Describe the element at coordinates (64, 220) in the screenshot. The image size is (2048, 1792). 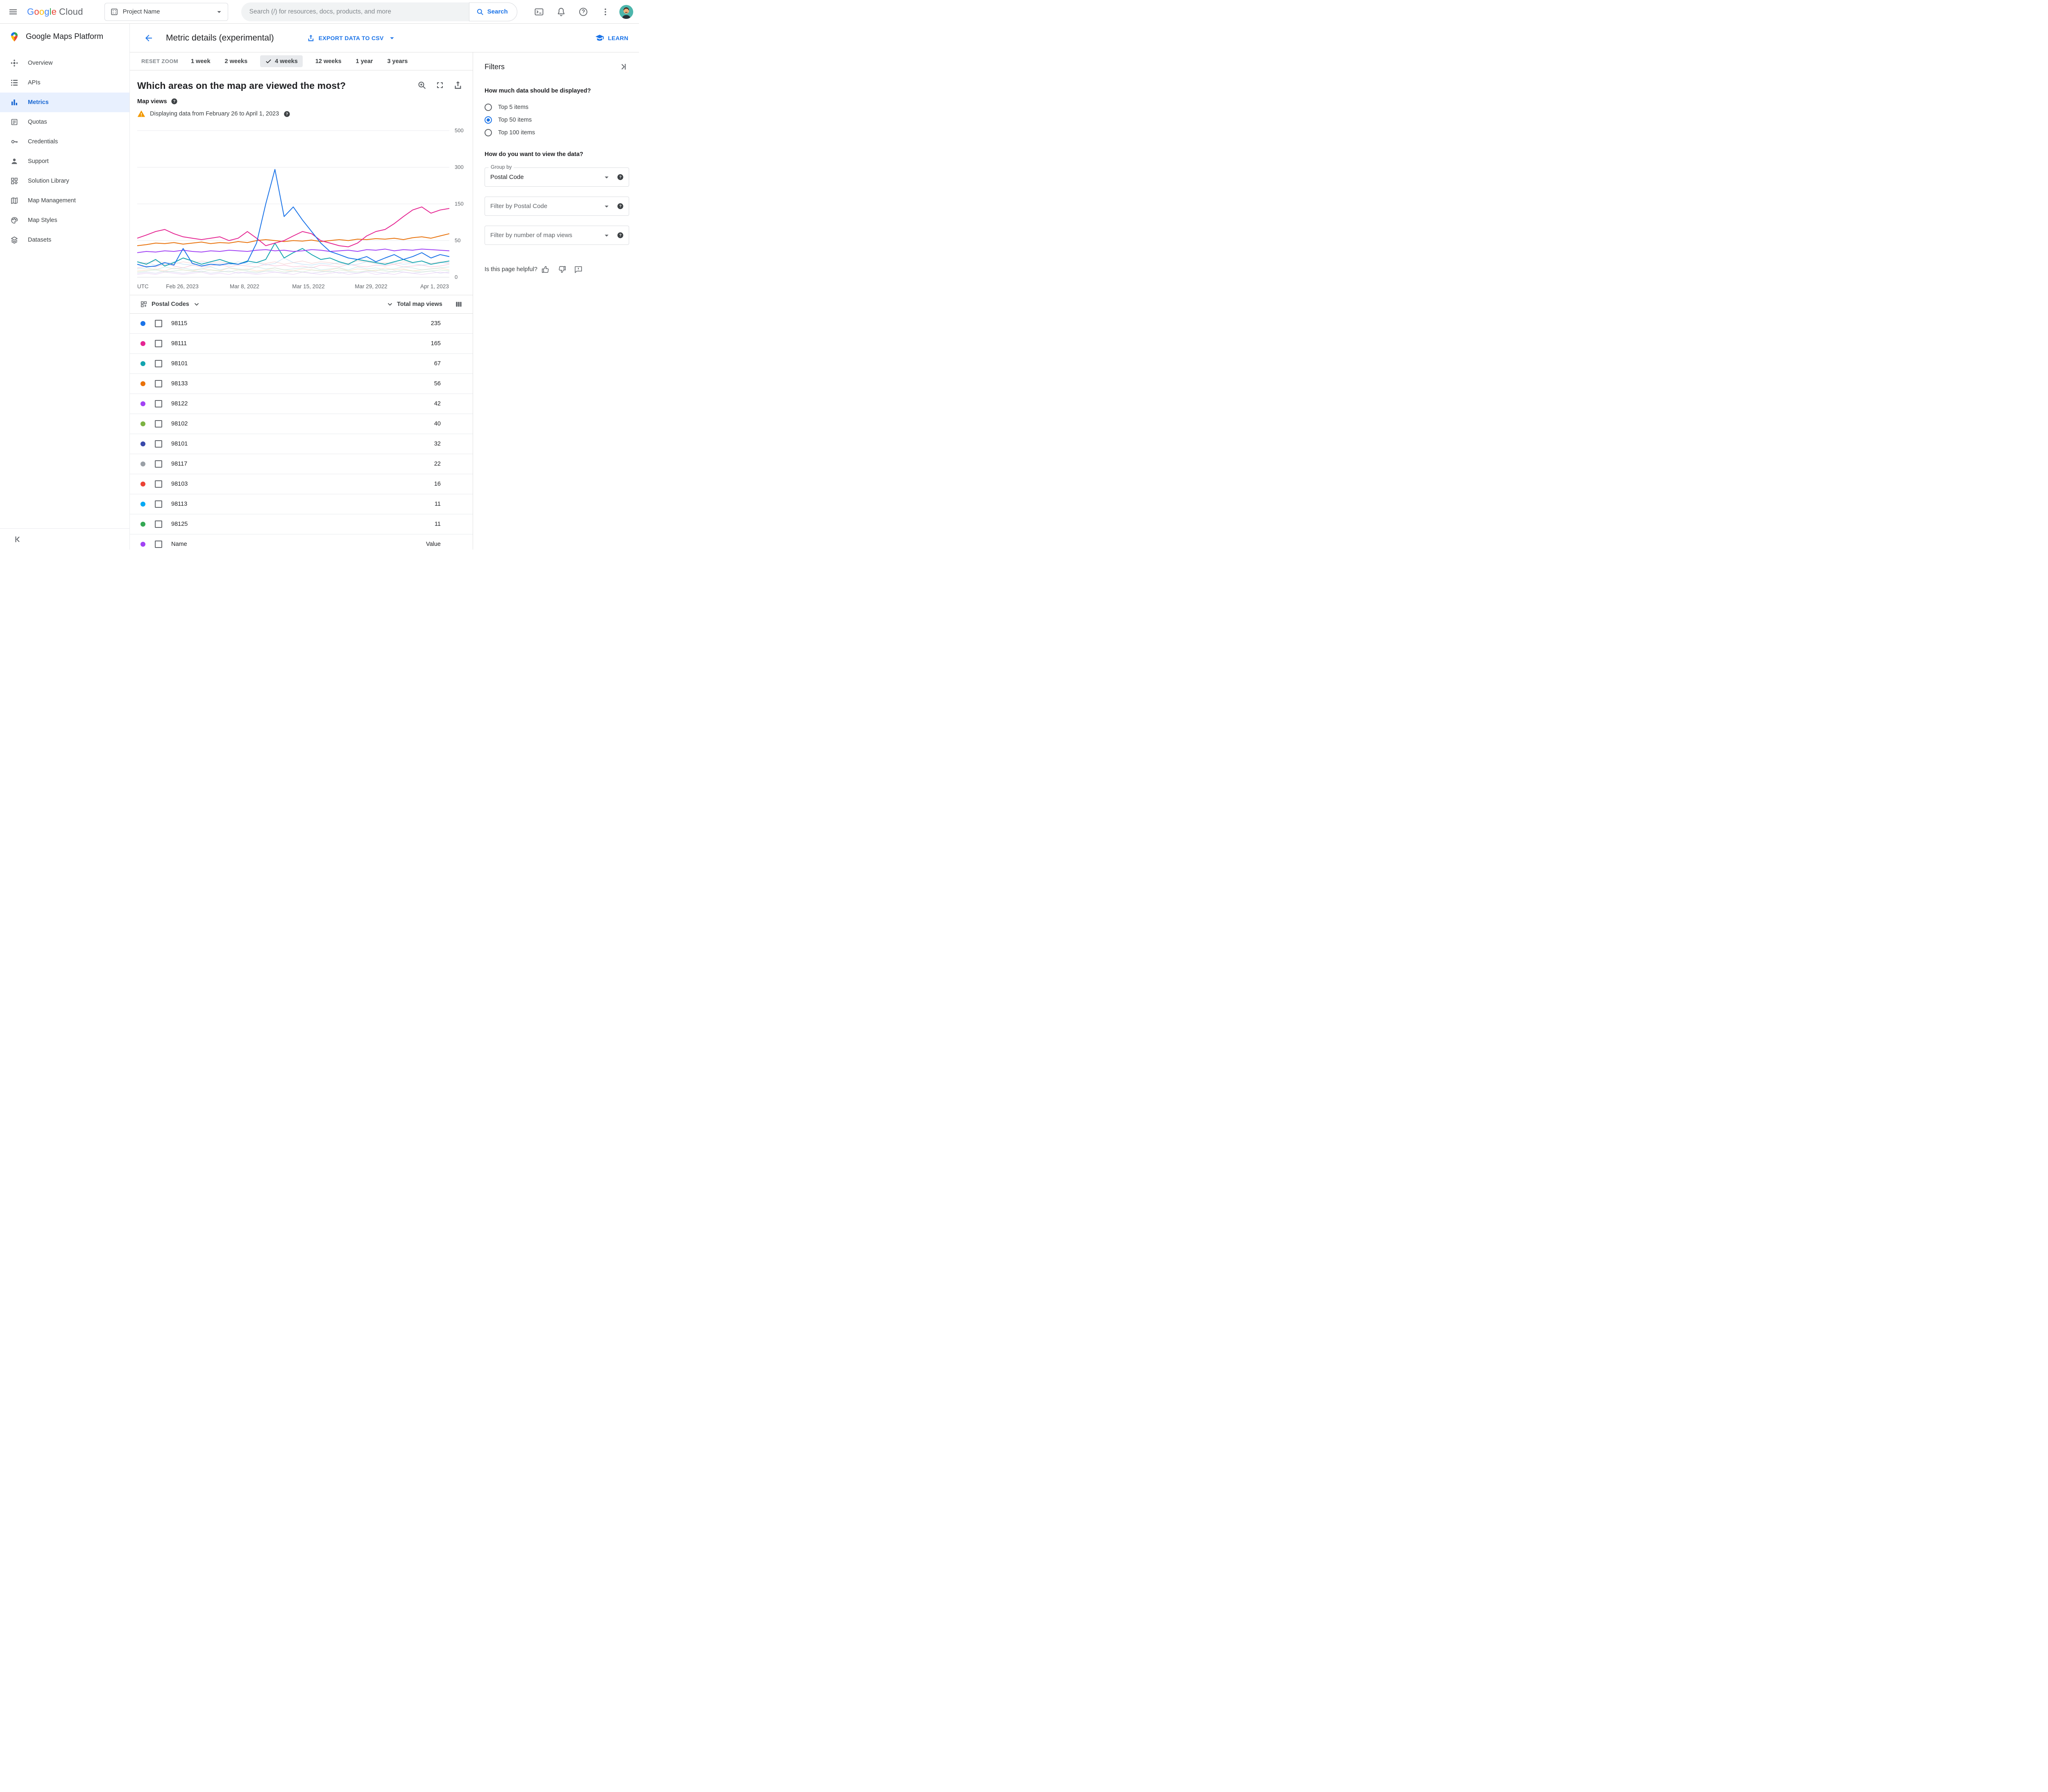
I see `sidebar-item-map-styles: Map Styles` at that location.